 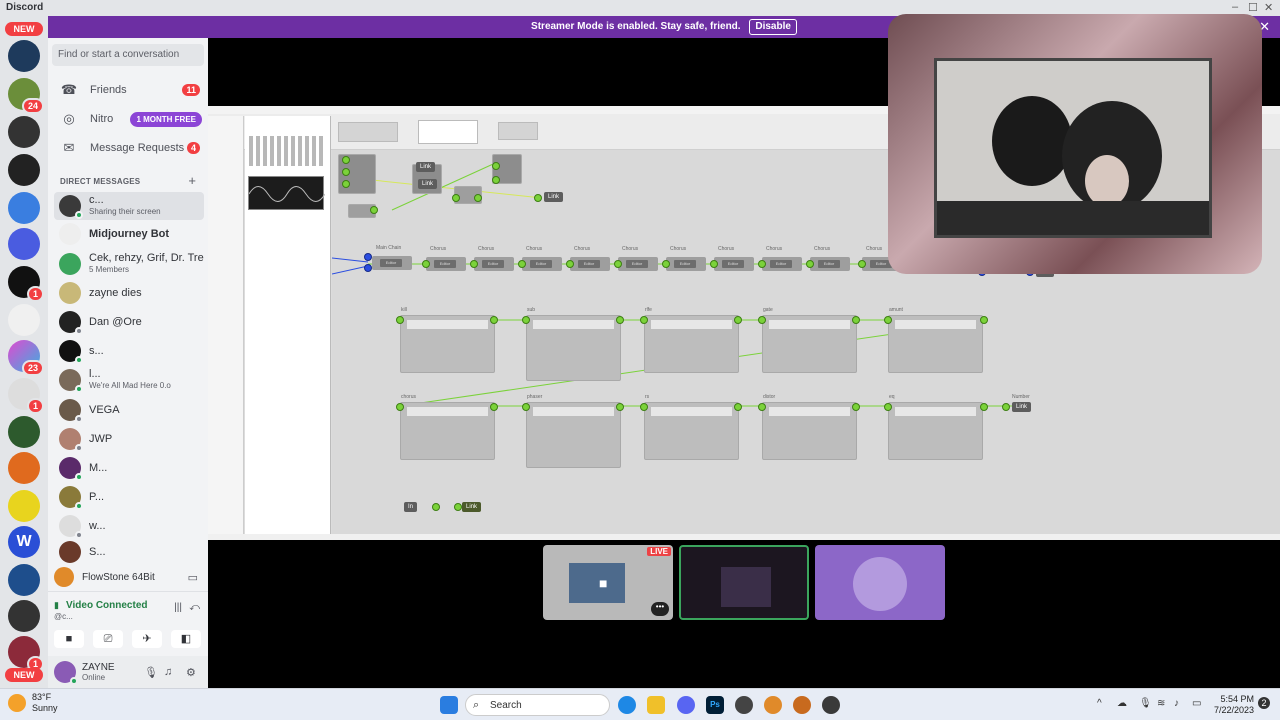 I want to click on add-dm-button: +, so click(x=192, y=180).